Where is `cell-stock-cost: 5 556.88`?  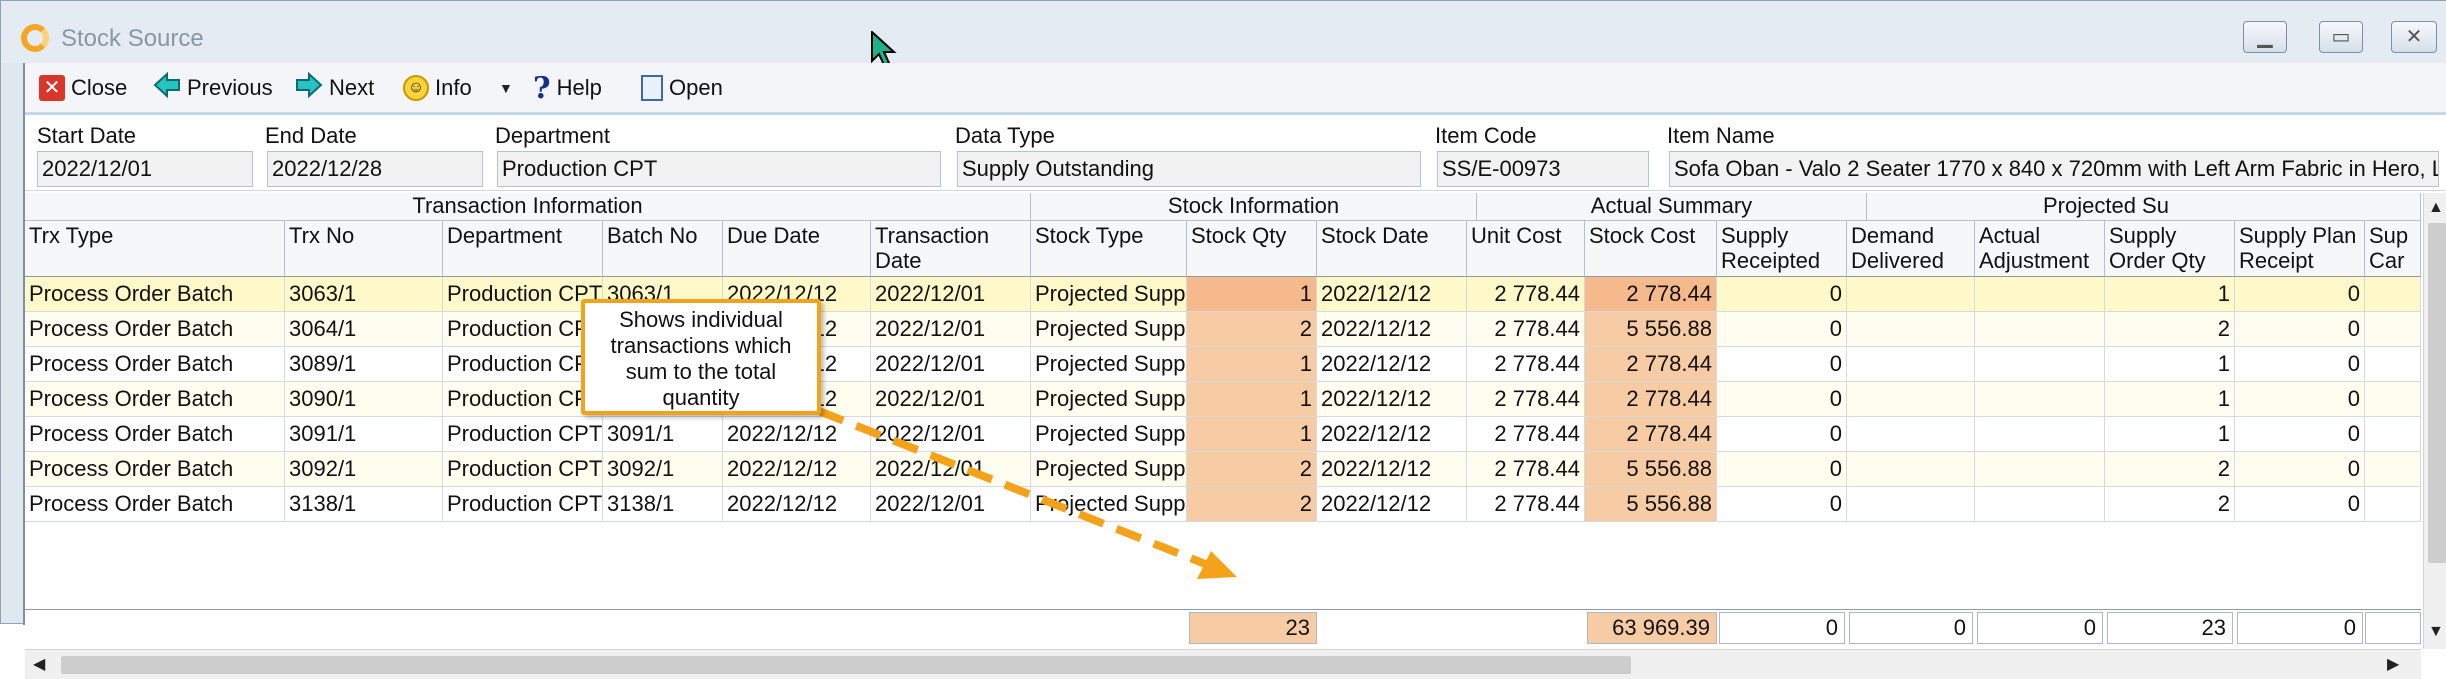 cell-stock-cost: 5 556.88 is located at coordinates (1651, 504).